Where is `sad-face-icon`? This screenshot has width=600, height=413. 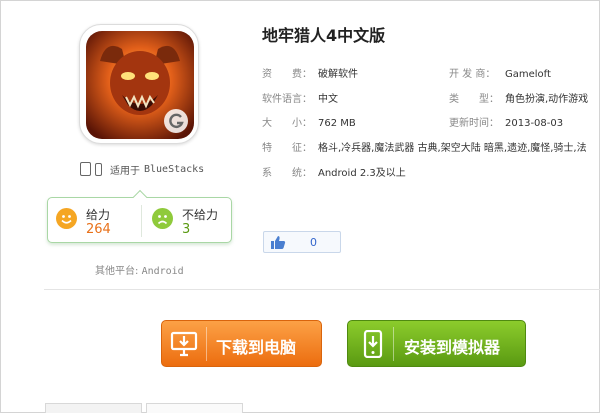 sad-face-icon is located at coordinates (162, 218).